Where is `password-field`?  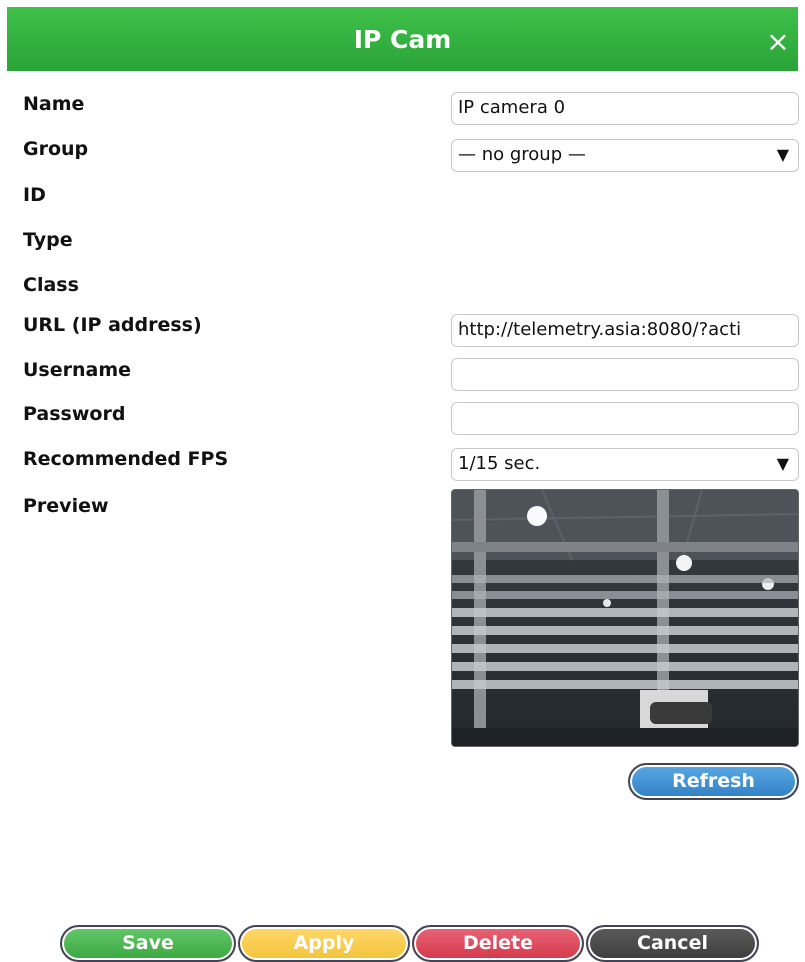 password-field is located at coordinates (625, 418).